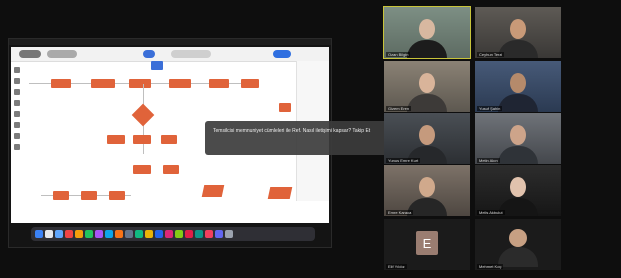  What do you see at coordinates (491, 212) in the screenshot?
I see `participant-name: Melis Akbulut` at bounding box center [491, 212].